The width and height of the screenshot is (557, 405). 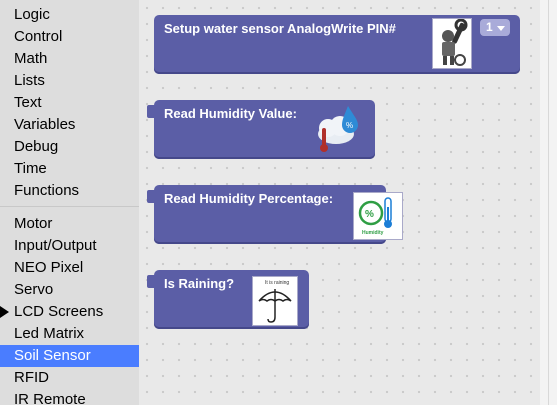 What do you see at coordinates (69, 378) in the screenshot?
I see `category-rfid: RFID` at bounding box center [69, 378].